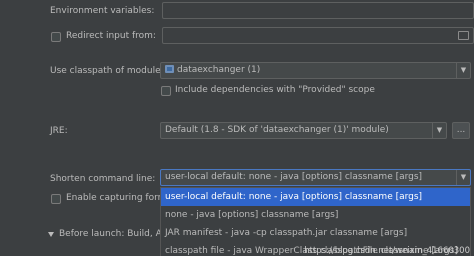  What do you see at coordinates (387, 251) in the screenshot?
I see `watermark: https://blog.csdn.net/weixin_41660300` at bounding box center [387, 251].